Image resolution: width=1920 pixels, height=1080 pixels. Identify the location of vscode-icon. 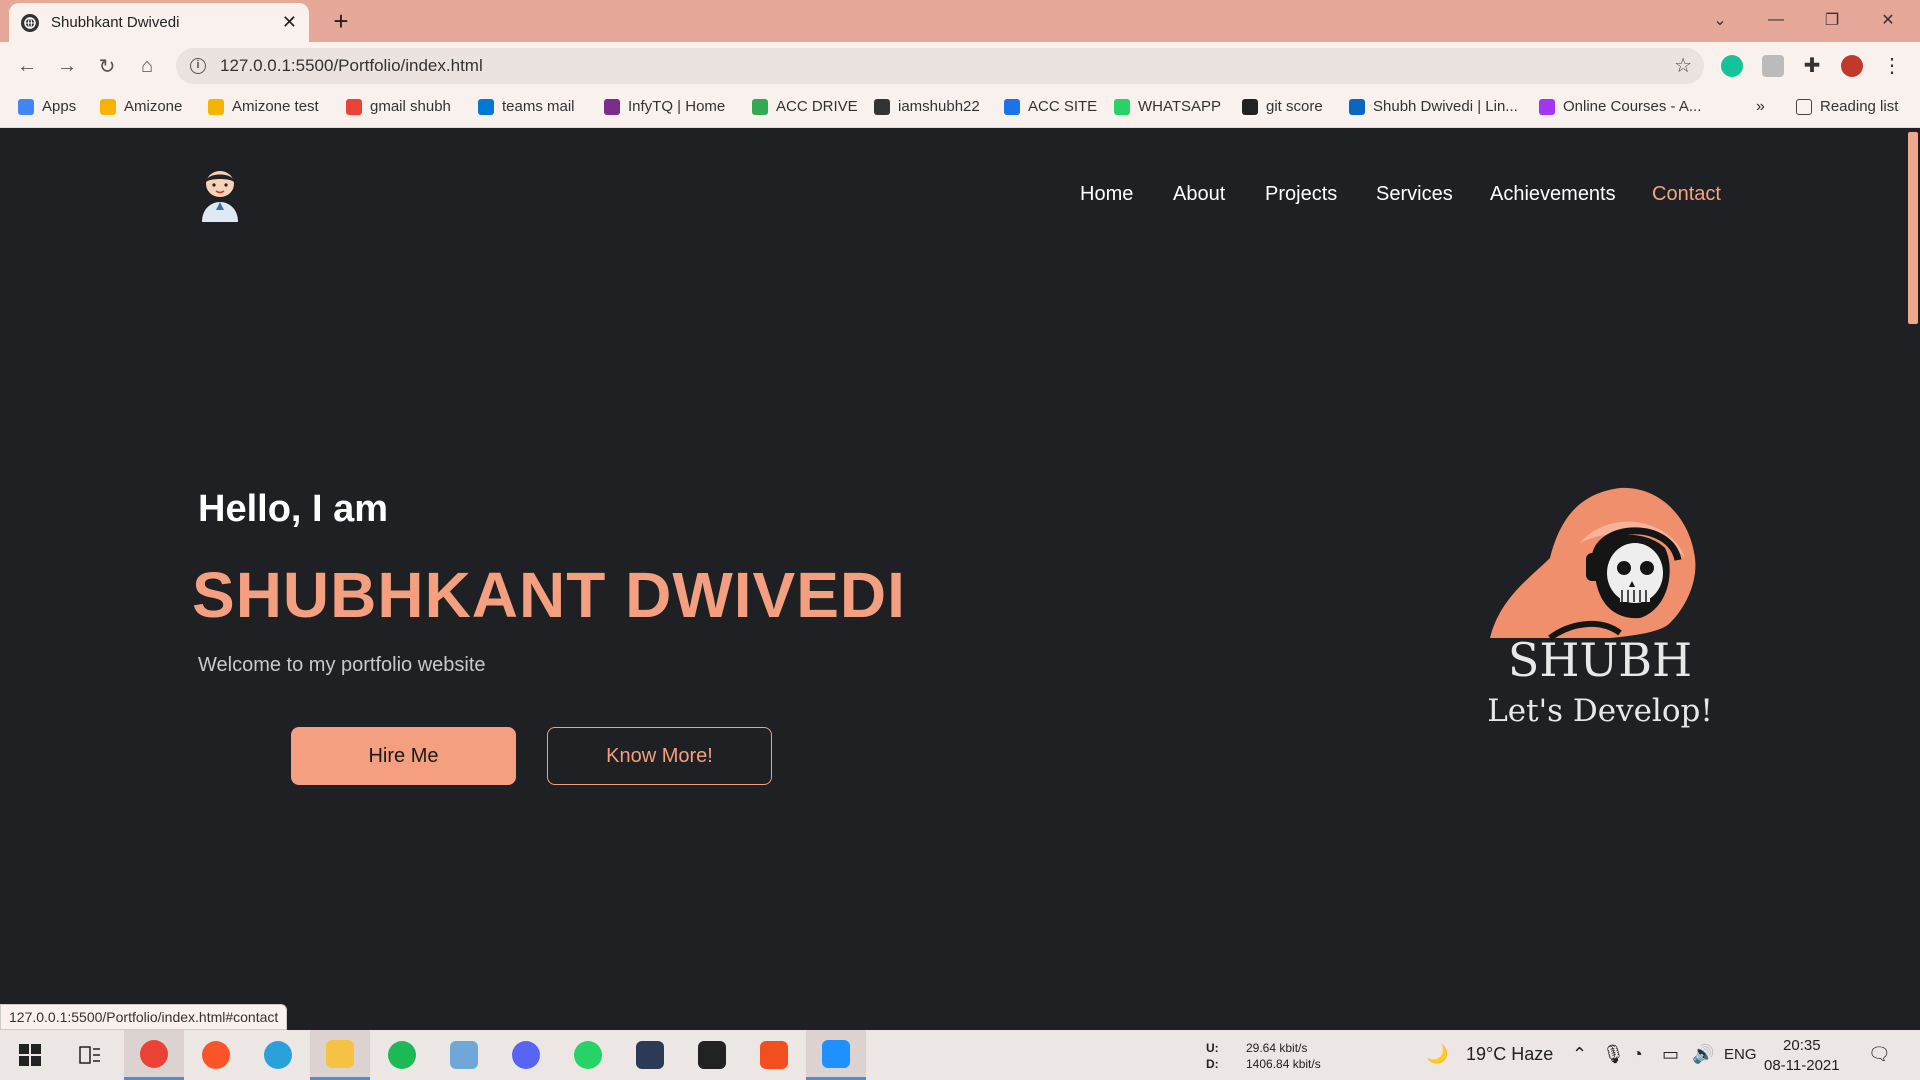
(836, 1053).